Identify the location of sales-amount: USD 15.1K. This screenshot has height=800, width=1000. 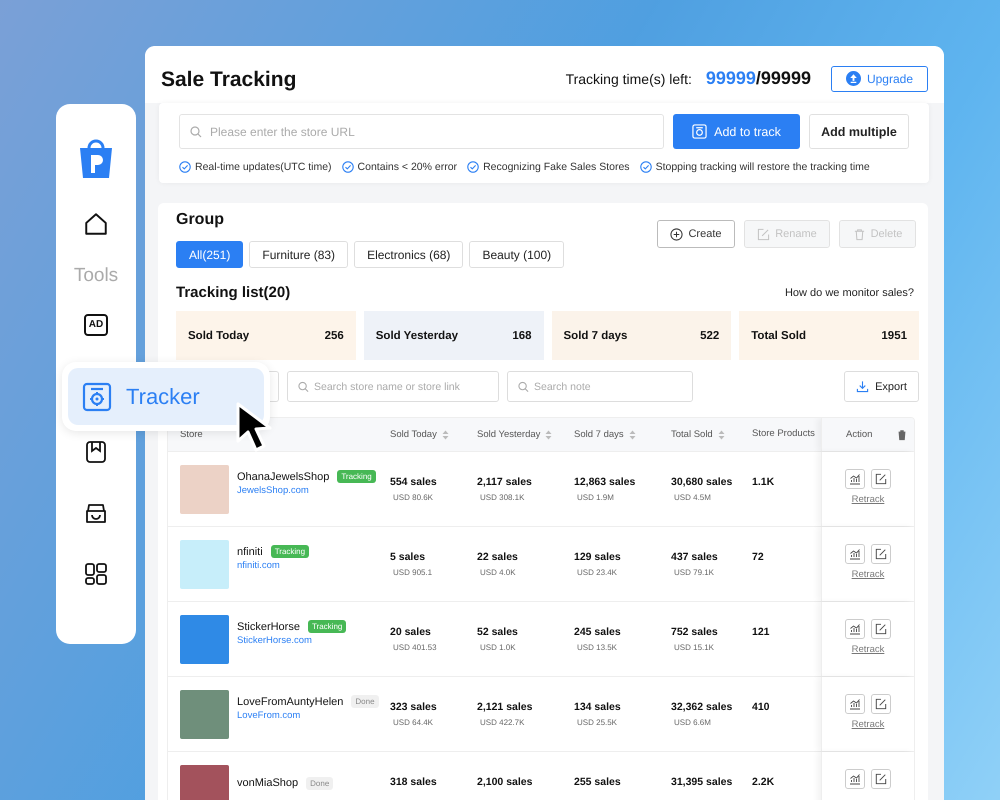
(693, 647).